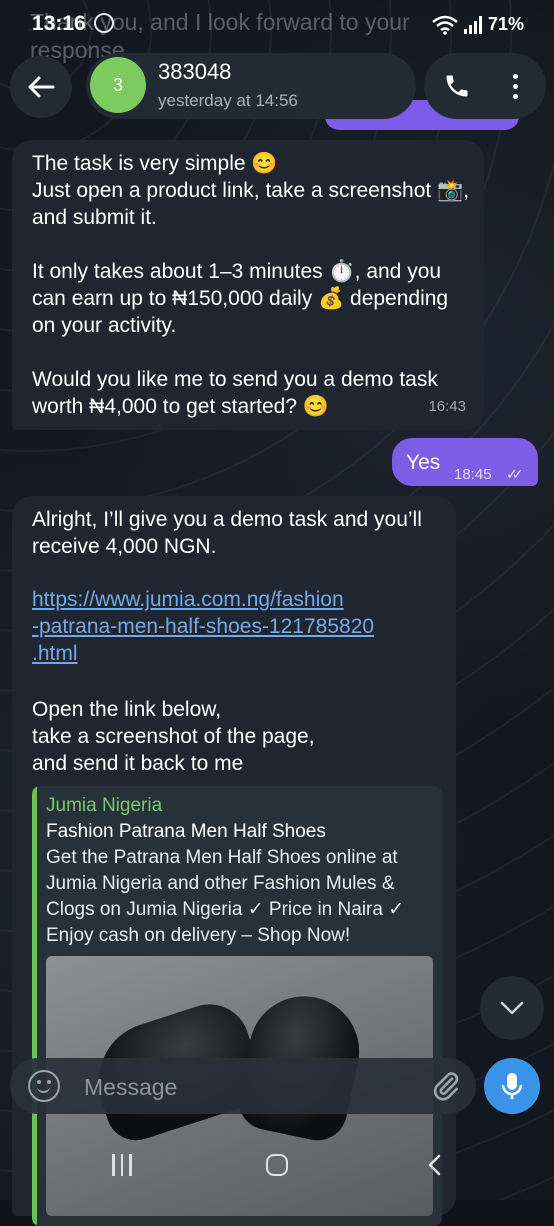 The image size is (554, 1226). I want to click on whatsapp-status-icon, so click(104, 23).